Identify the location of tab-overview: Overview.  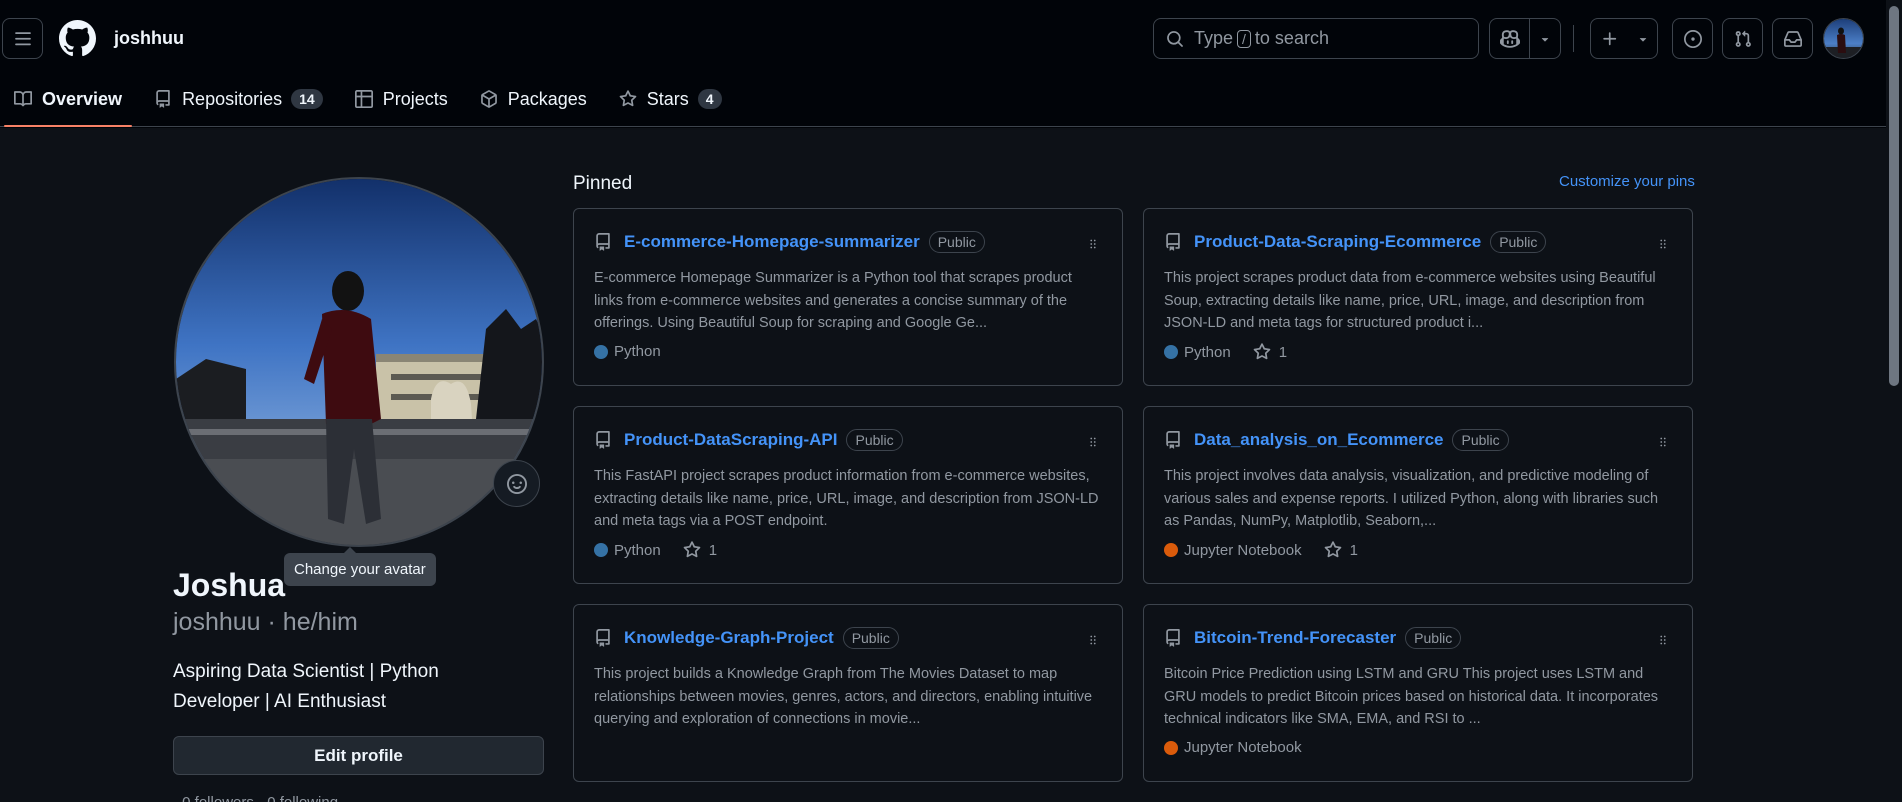
(68, 104).